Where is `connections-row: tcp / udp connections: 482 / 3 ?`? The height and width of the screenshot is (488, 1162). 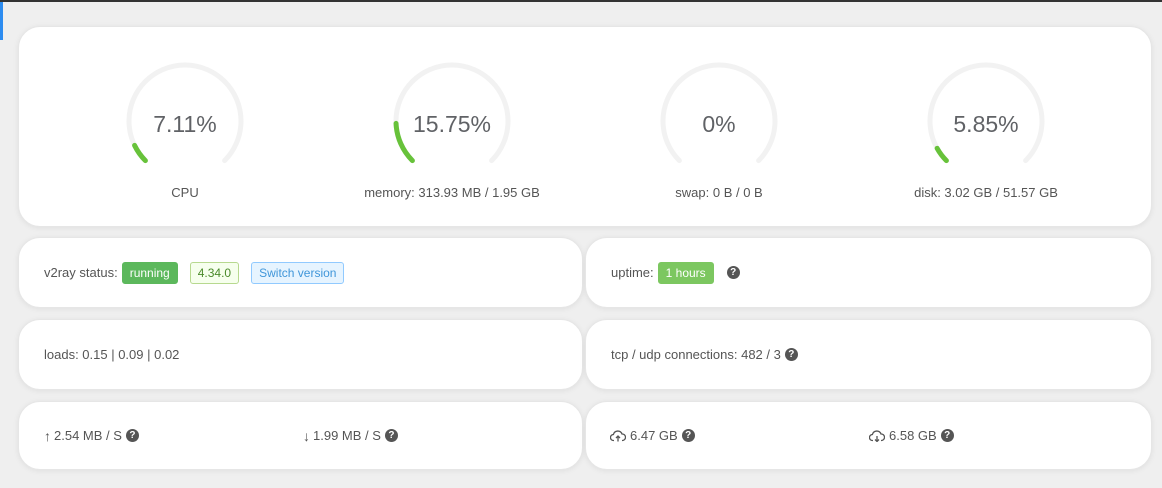
connections-row: tcp / udp connections: 482 / 3 ? is located at coordinates (704, 354).